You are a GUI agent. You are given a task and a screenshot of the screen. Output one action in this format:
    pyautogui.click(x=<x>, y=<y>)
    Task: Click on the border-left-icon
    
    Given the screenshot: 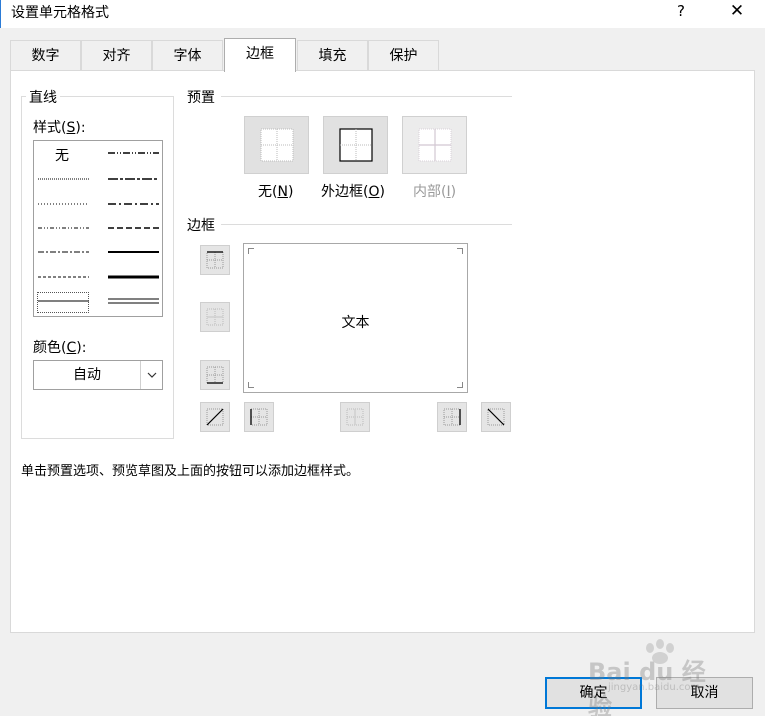 What is the action you would take?
    pyautogui.click(x=259, y=417)
    